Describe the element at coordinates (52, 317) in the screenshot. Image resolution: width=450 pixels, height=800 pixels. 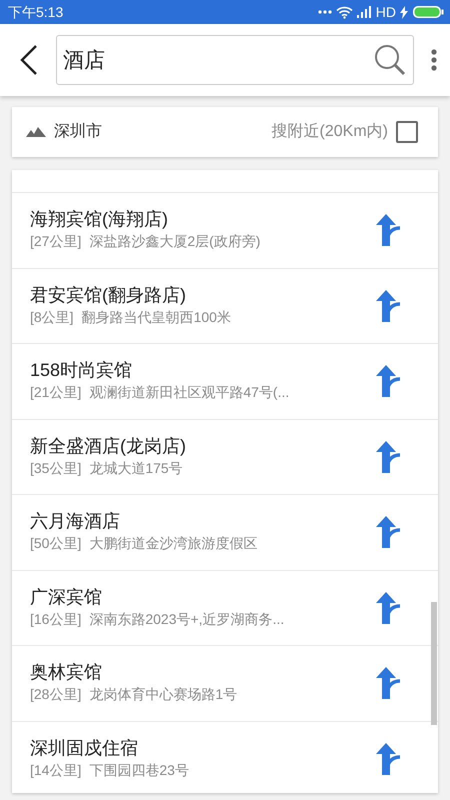
I see `distance-text: [8公里]` at that location.